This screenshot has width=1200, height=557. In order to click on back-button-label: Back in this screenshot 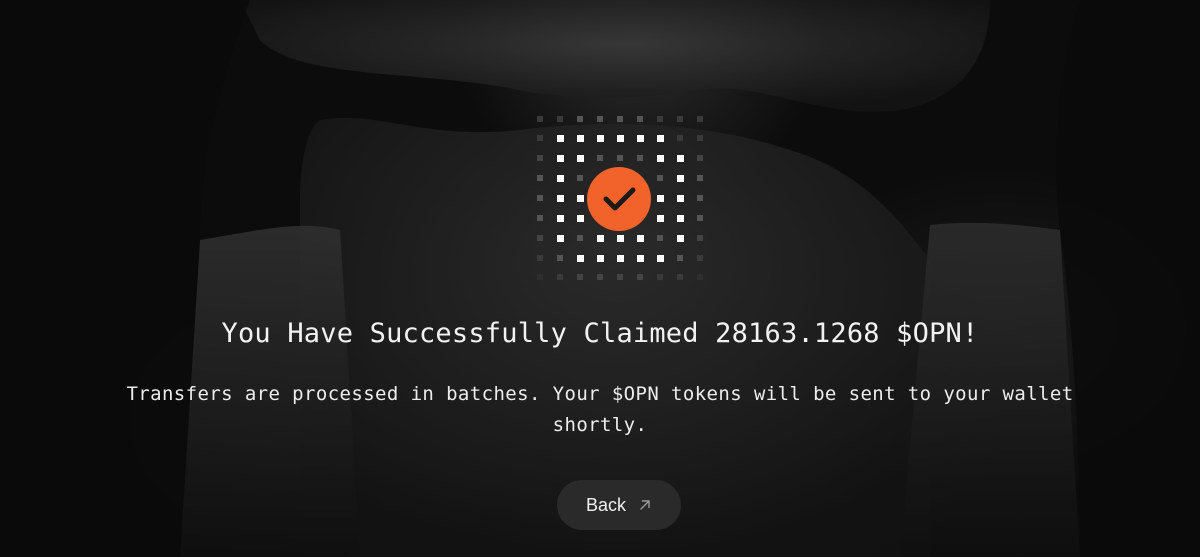, I will do `click(606, 504)`.